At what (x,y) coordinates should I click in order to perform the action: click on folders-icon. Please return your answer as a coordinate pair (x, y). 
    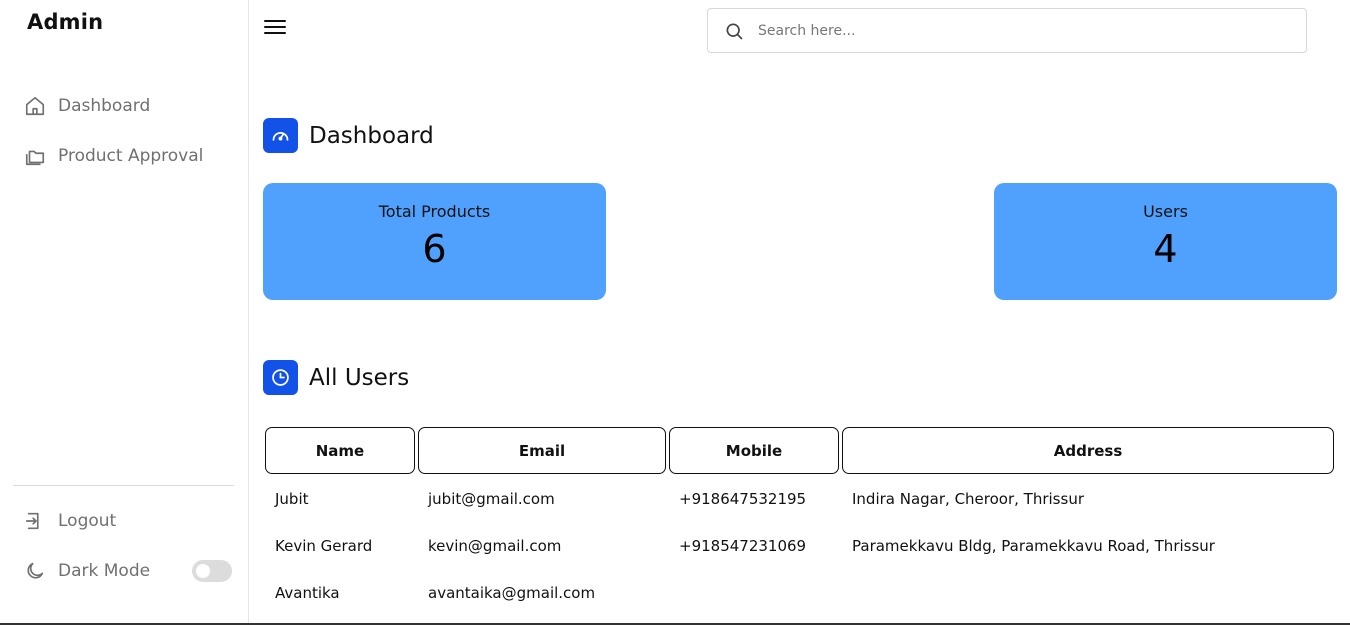
    Looking at the image, I should click on (35, 156).